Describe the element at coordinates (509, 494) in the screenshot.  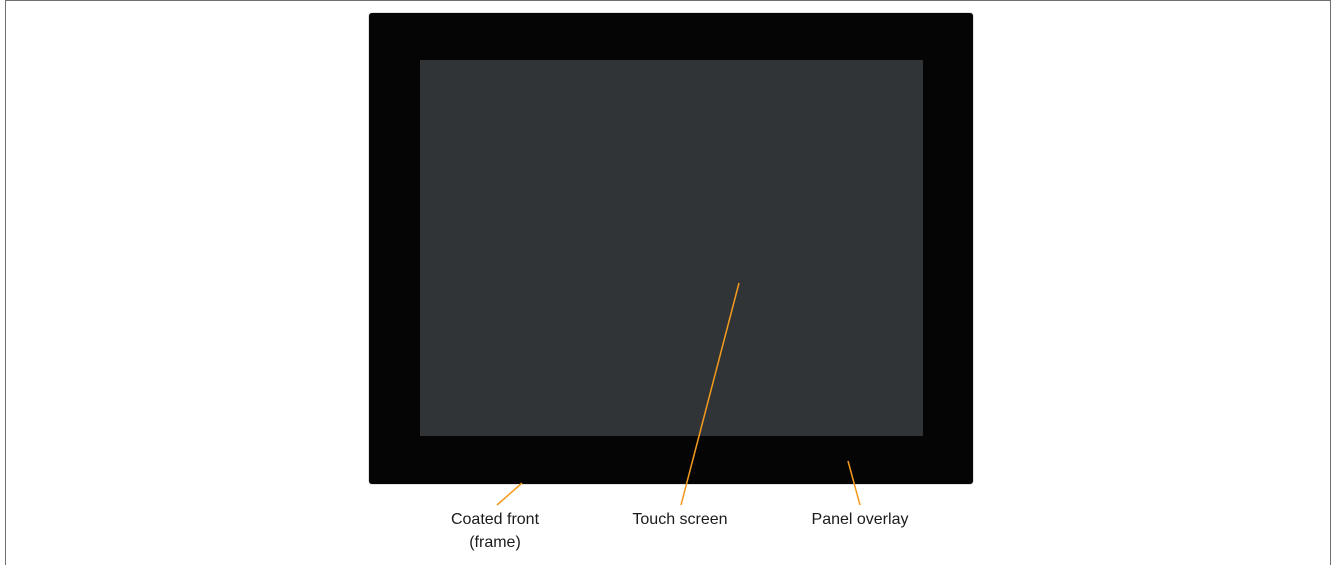
I see `leader-coated-front` at that location.